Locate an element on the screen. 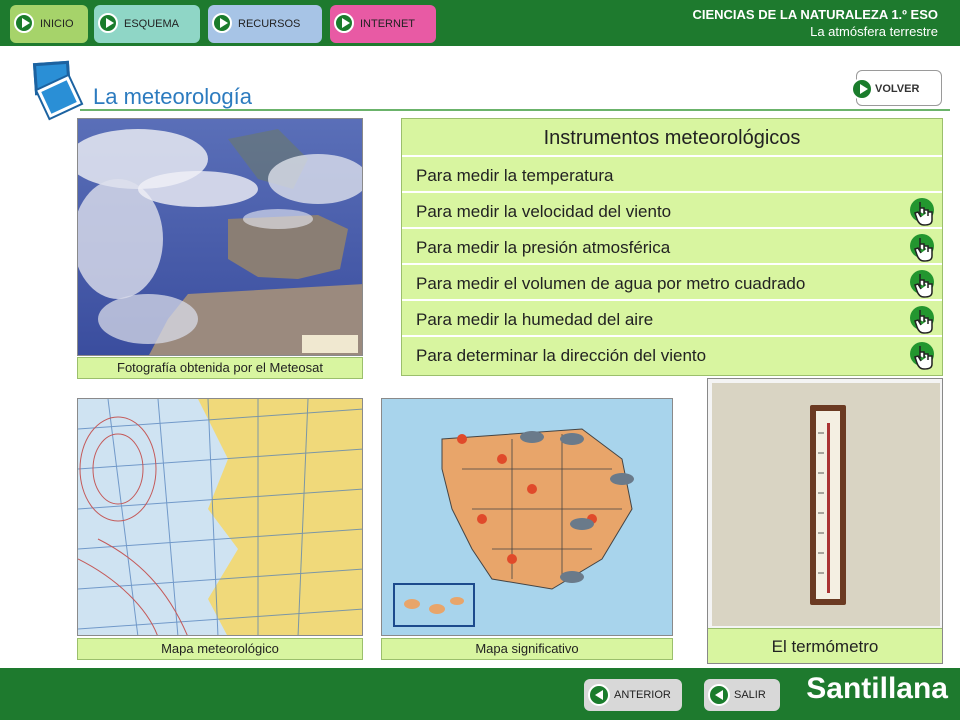  meteosat-image is located at coordinates (220, 237).